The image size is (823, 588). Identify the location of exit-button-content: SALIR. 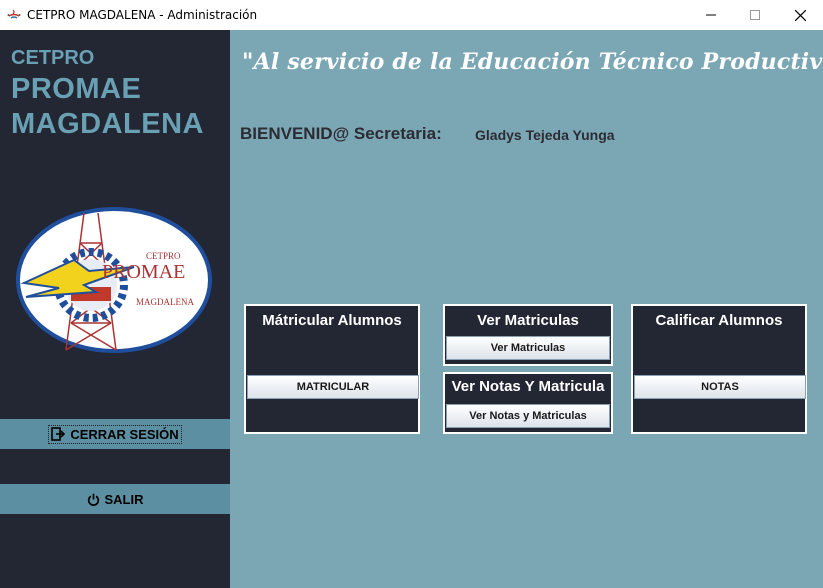
(115, 499).